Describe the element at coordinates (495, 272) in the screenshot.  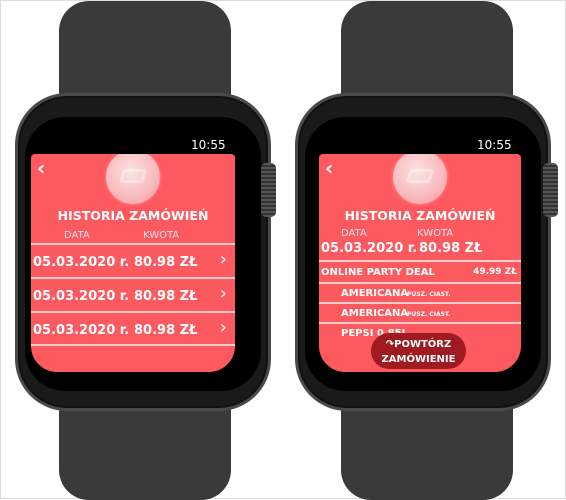
I see `item-price: 49.99 ZŁ` at that location.